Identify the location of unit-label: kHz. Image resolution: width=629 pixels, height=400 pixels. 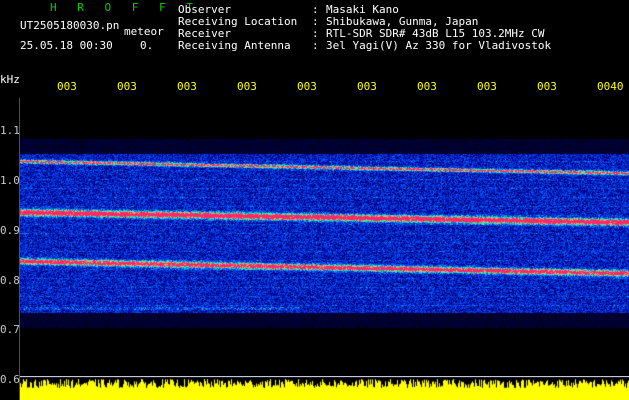
(10, 79).